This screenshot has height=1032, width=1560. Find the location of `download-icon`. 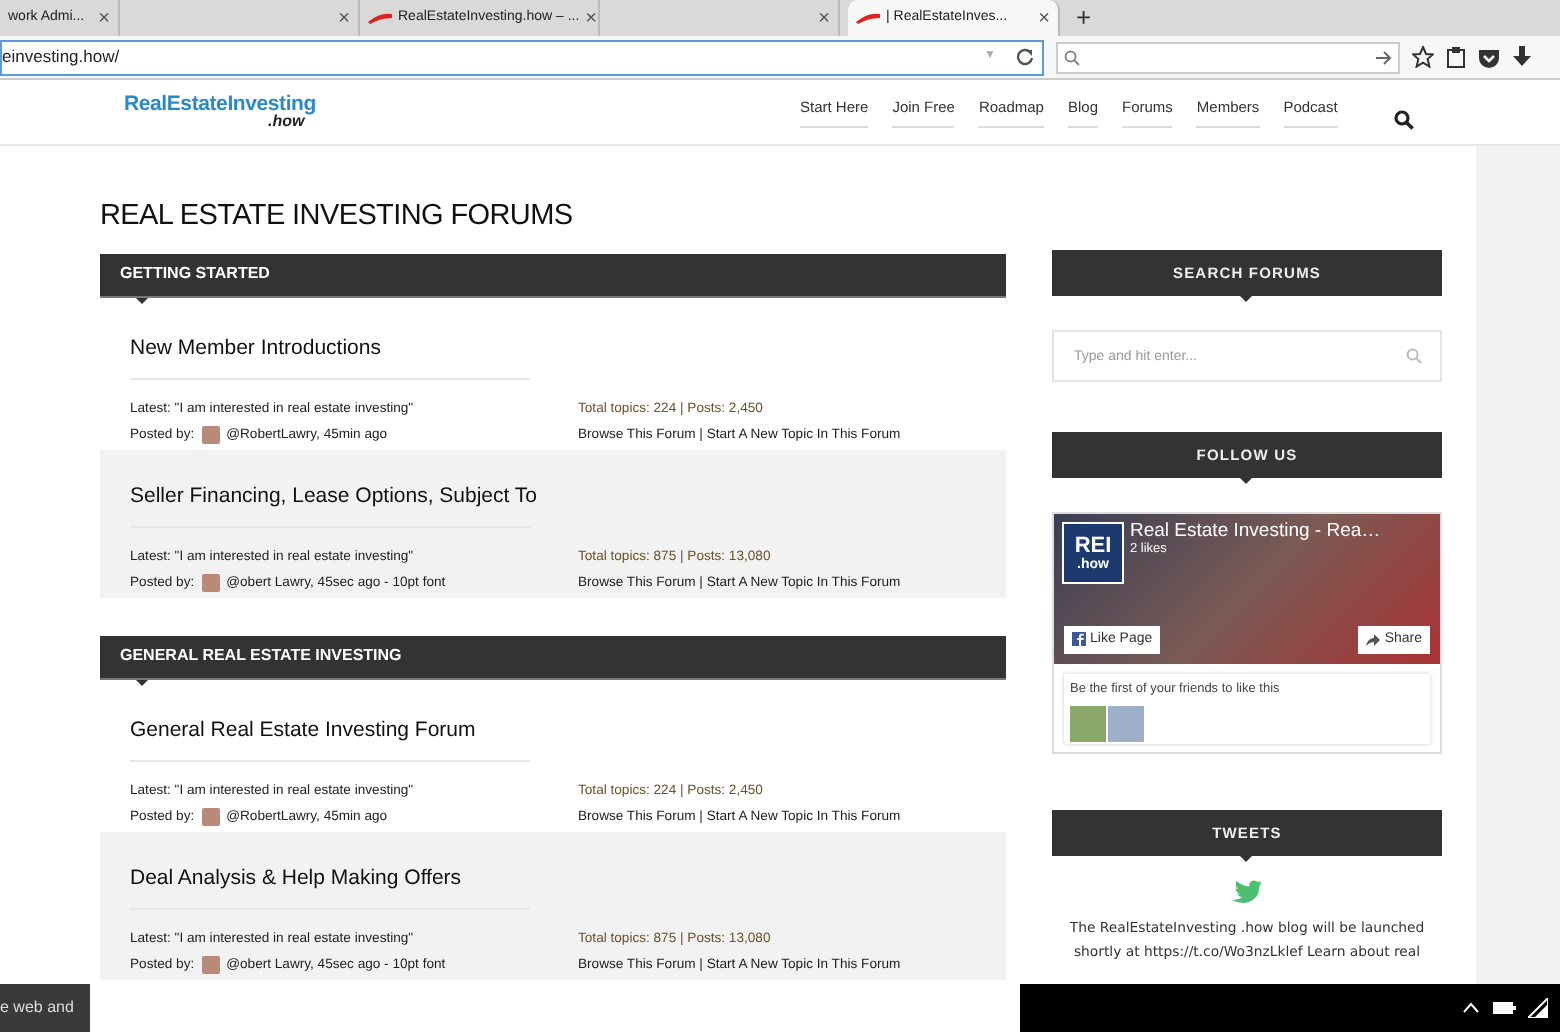

download-icon is located at coordinates (1522, 57).